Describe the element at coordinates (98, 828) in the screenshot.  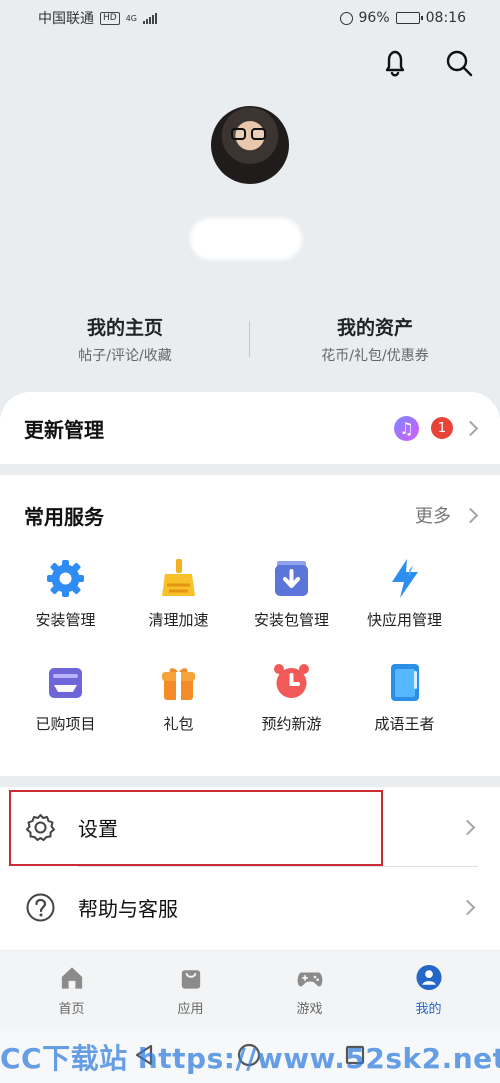
I see `settings-label: 设置` at that location.